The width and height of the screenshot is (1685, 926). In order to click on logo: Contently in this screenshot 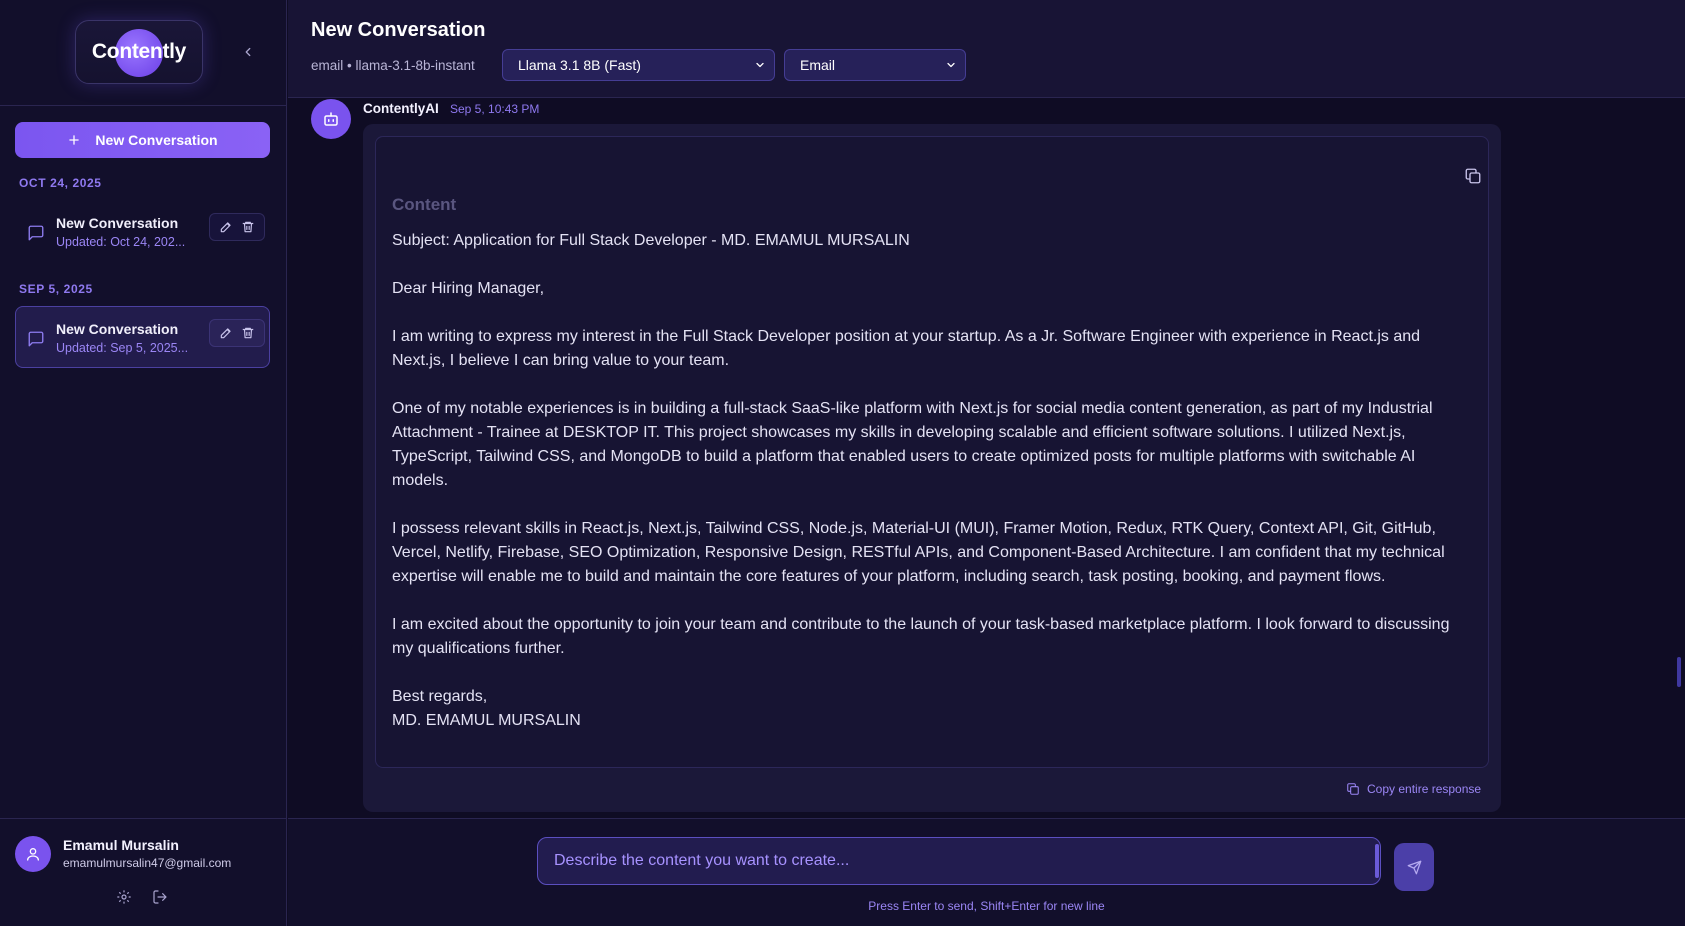, I will do `click(139, 52)`.